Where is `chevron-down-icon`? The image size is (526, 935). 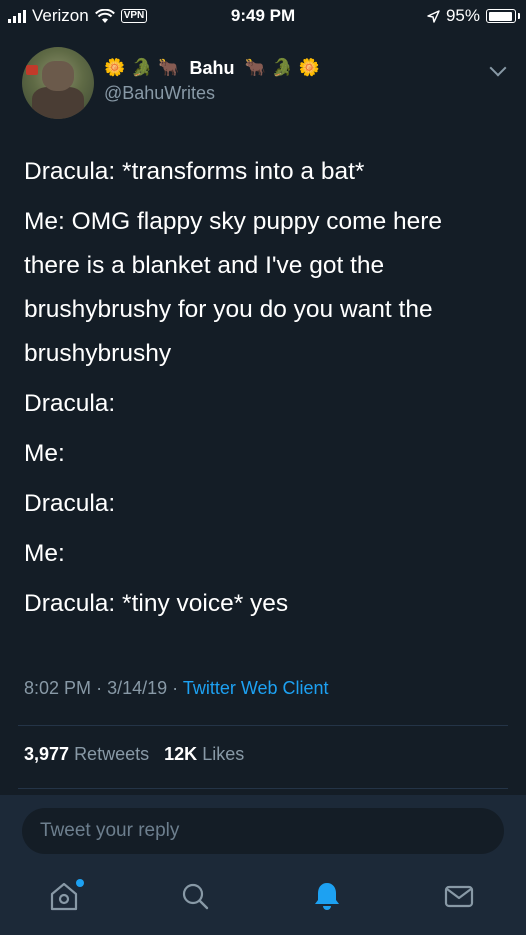 chevron-down-icon is located at coordinates (498, 68).